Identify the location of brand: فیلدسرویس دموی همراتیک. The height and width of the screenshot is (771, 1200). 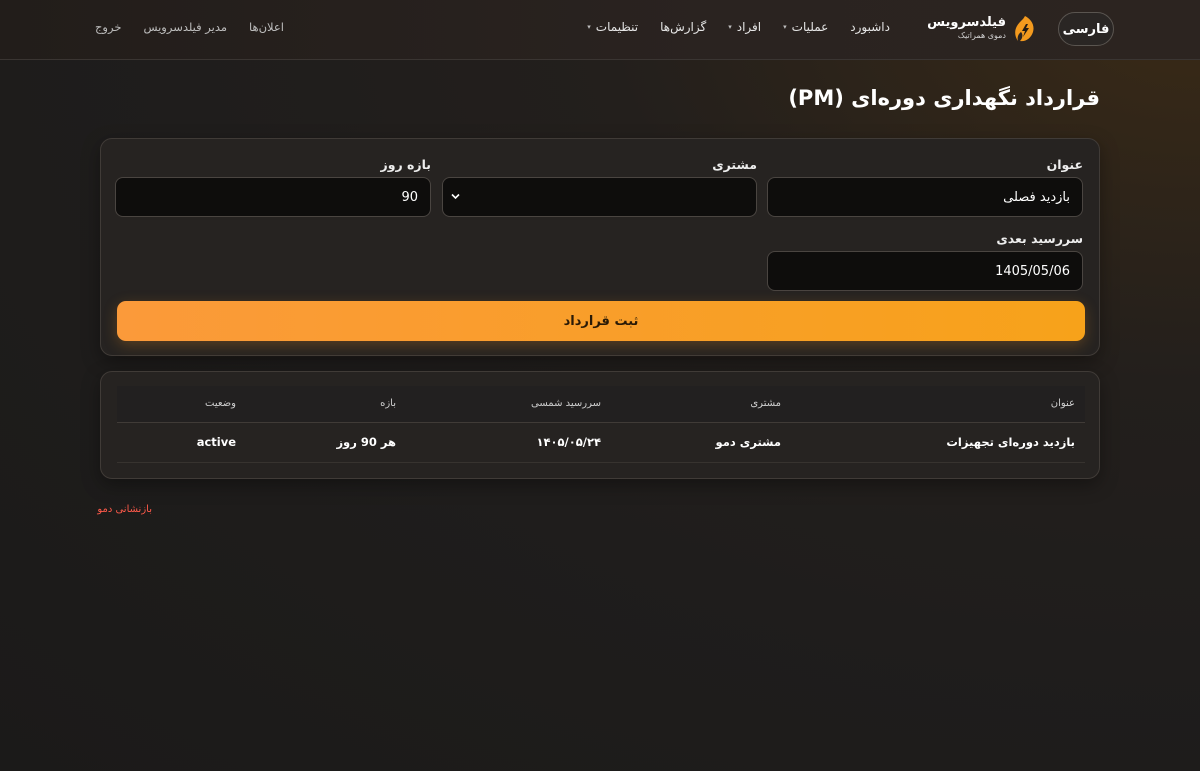
(966, 28).